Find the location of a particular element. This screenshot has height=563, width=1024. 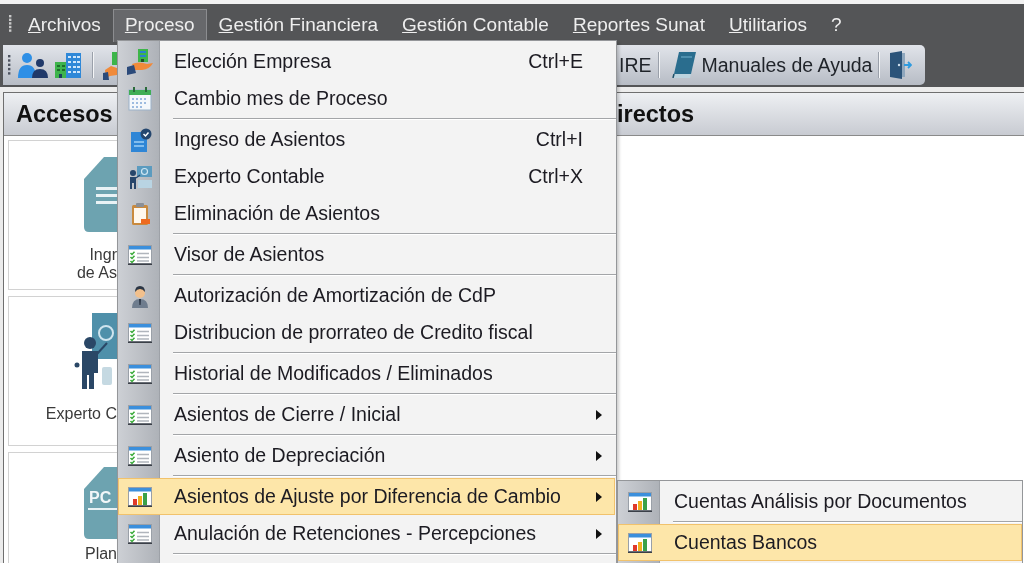

buildings-icon is located at coordinates (69, 65).